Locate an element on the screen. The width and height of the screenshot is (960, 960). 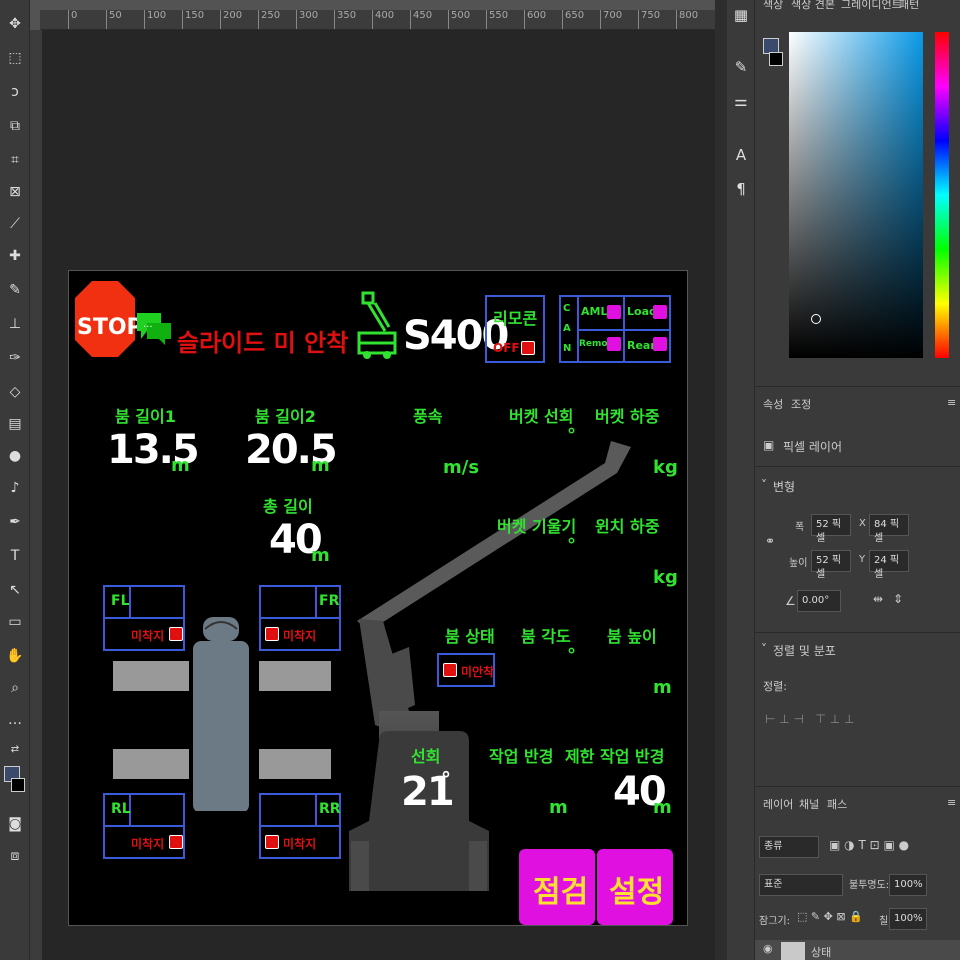
inspect-button: 점검 is located at coordinates (557, 887).